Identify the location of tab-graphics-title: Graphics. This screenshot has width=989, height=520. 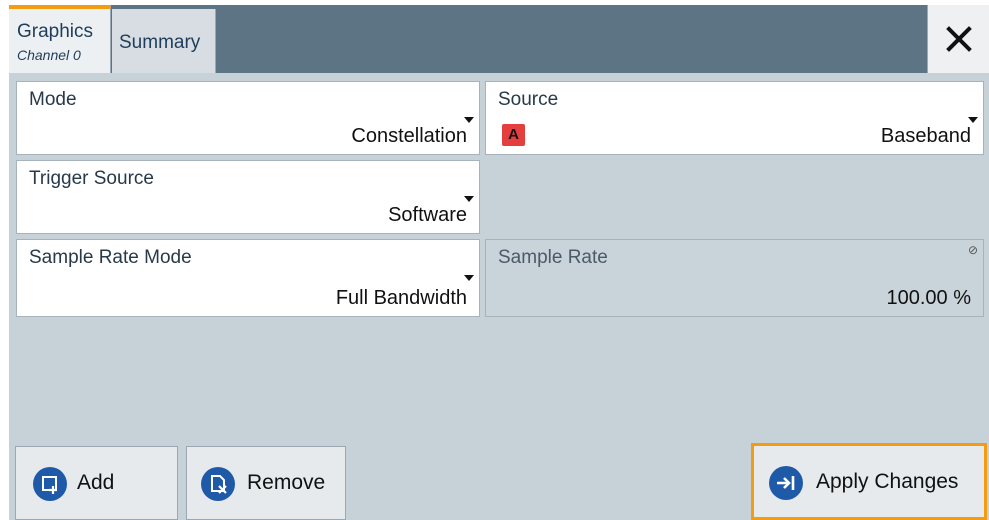
(55, 31).